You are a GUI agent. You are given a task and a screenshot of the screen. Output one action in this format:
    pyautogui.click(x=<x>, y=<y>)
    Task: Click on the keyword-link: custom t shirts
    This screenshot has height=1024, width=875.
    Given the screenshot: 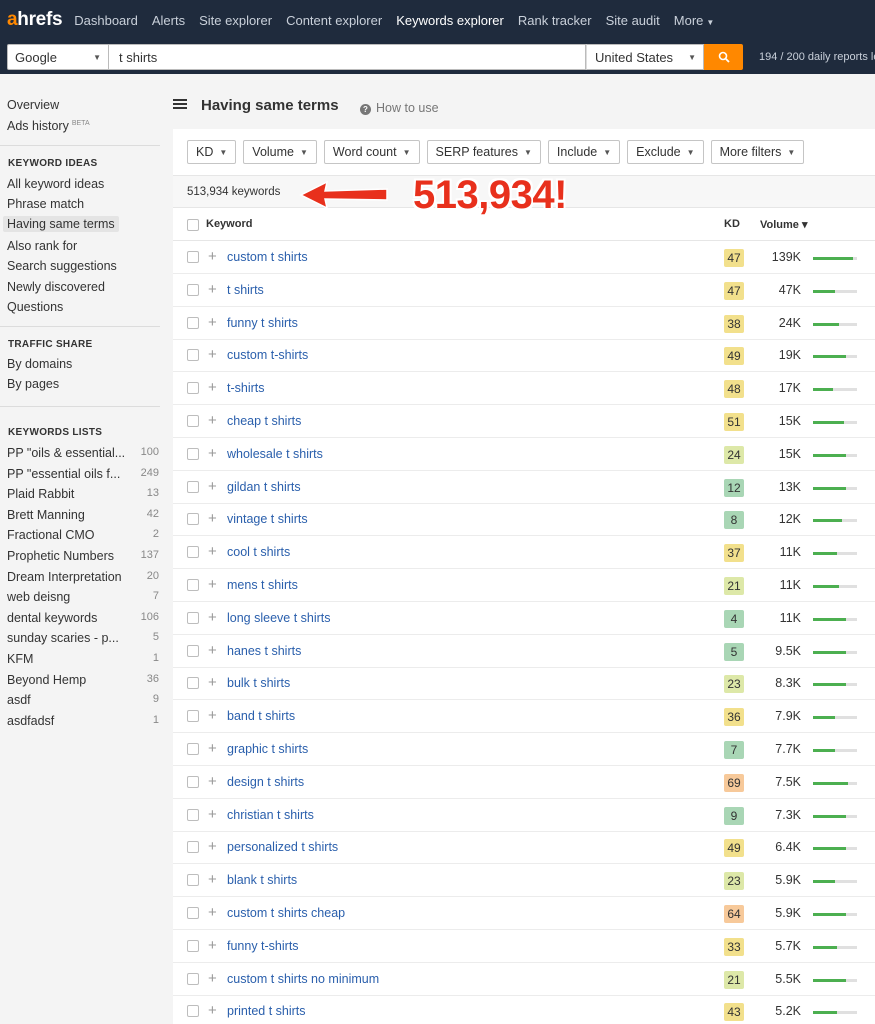 What is the action you would take?
    pyautogui.click(x=267, y=257)
    